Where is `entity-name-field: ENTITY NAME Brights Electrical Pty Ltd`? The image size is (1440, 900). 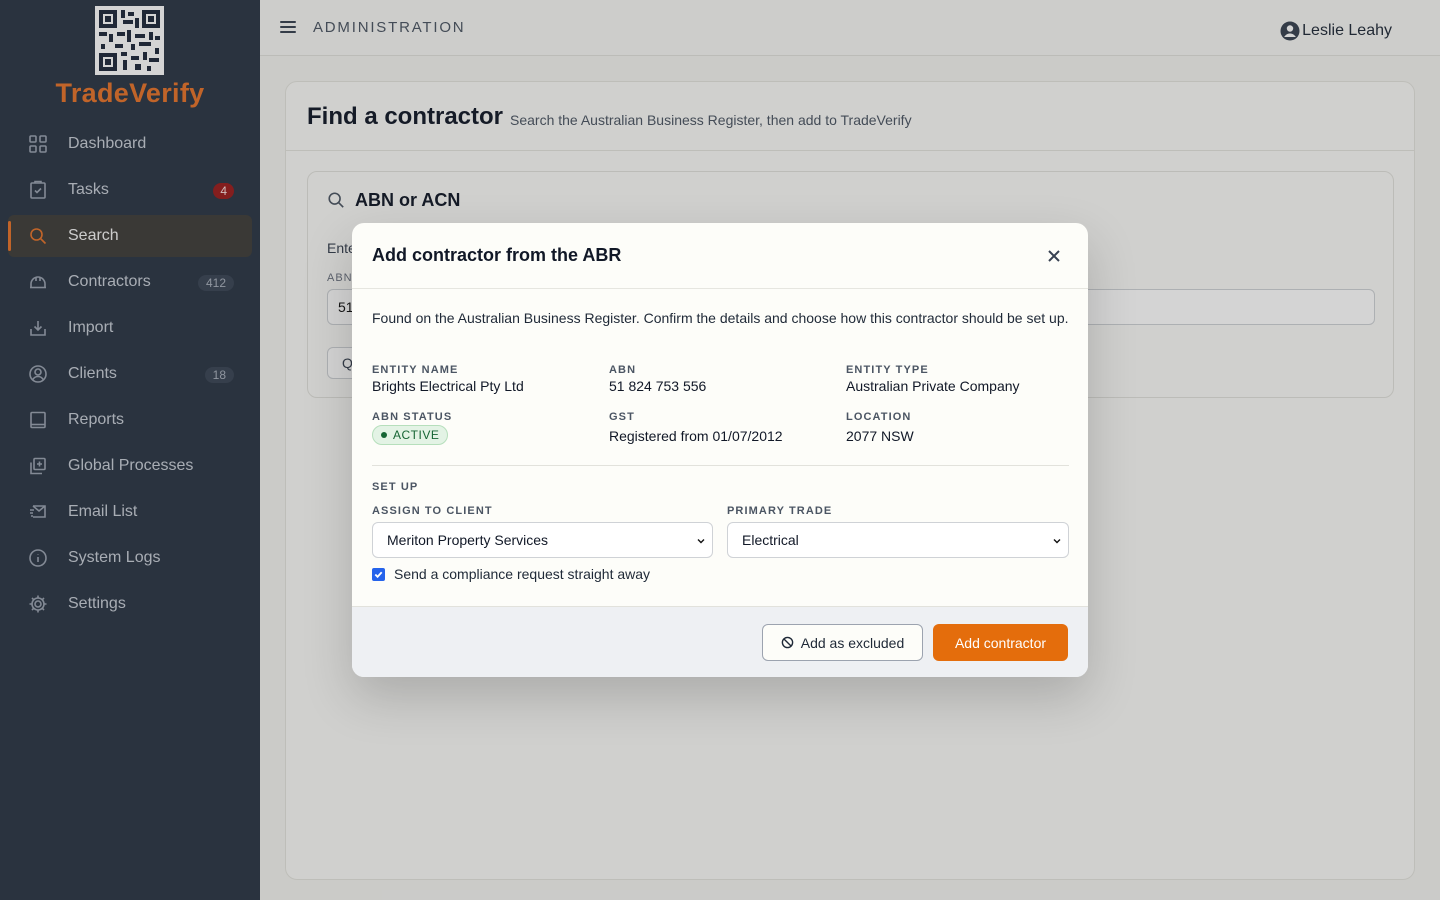 entity-name-field: ENTITY NAME Brights Electrical Pty Ltd is located at coordinates (448, 379).